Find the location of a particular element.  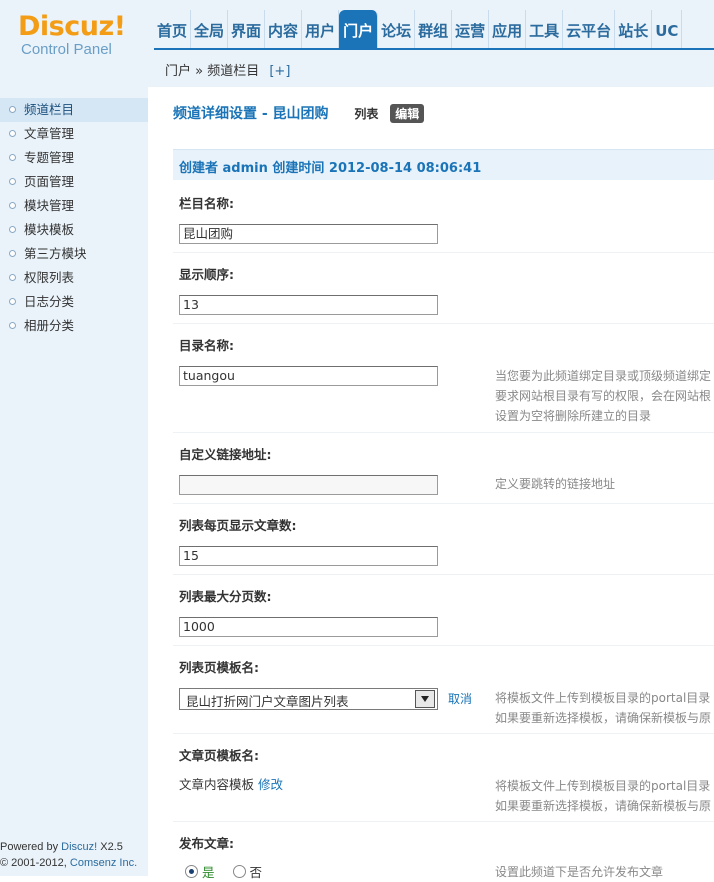

nav-tab: 首页 is located at coordinates (173, 29).